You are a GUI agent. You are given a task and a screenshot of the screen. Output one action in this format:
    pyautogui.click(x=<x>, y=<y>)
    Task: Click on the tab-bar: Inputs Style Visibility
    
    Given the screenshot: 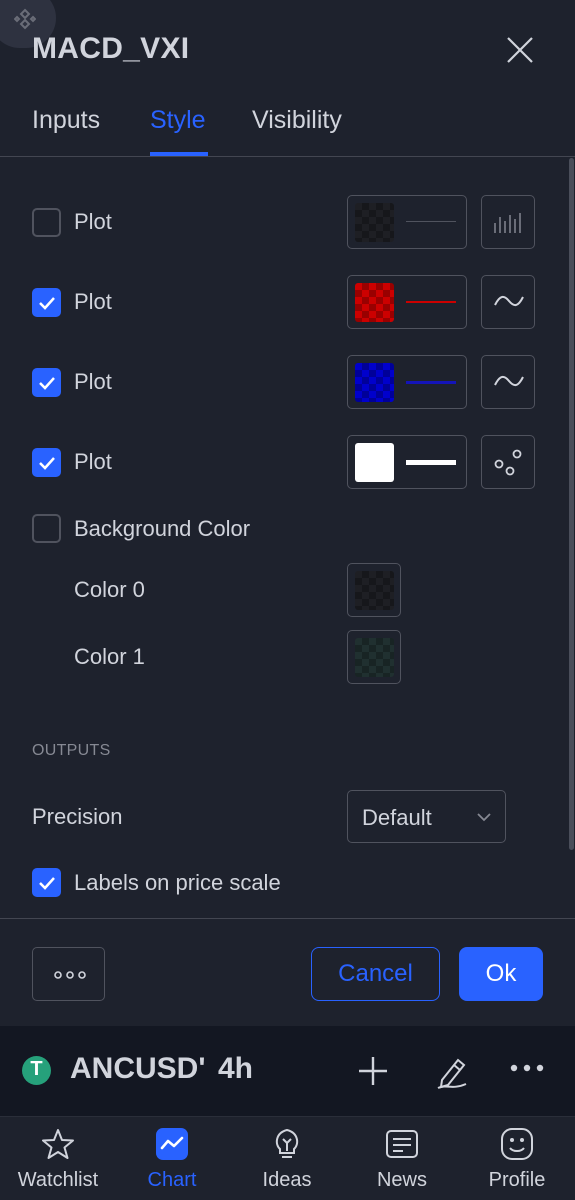 What is the action you would take?
    pyautogui.click(x=287, y=128)
    